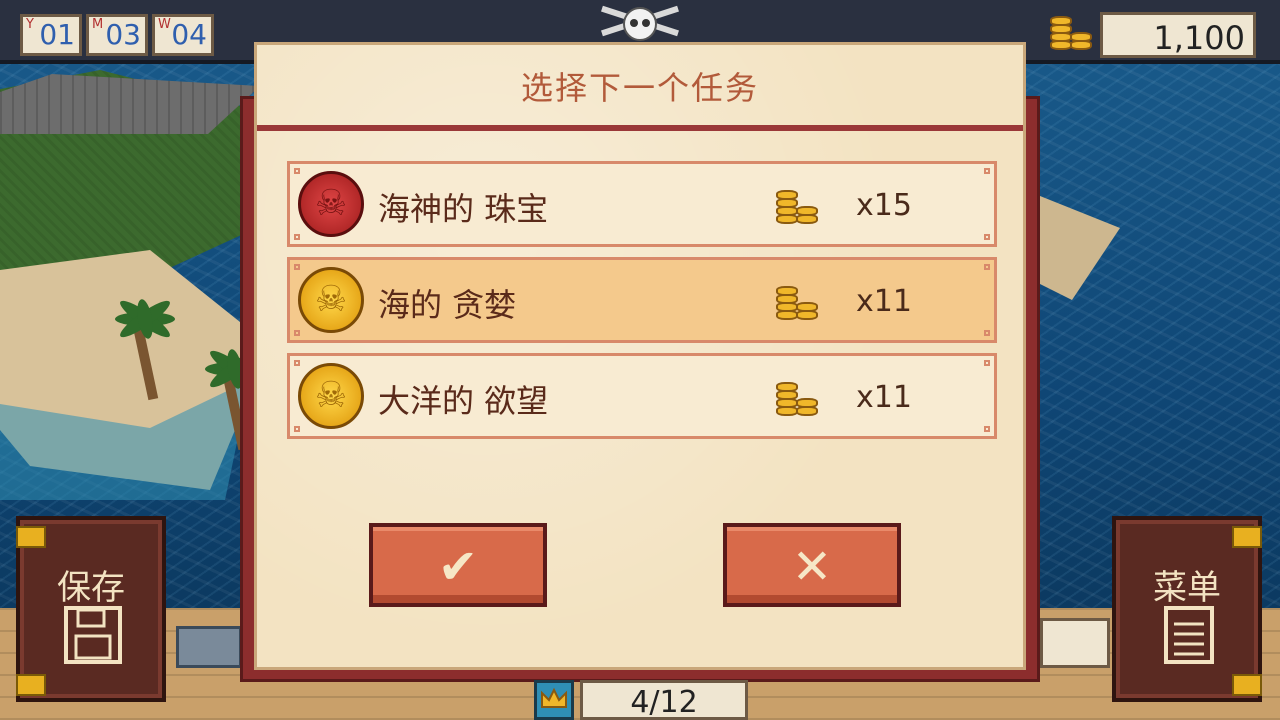 This screenshot has width=1280, height=720. What do you see at coordinates (209, 647) in the screenshot?
I see `ship-hull-icon` at bounding box center [209, 647].